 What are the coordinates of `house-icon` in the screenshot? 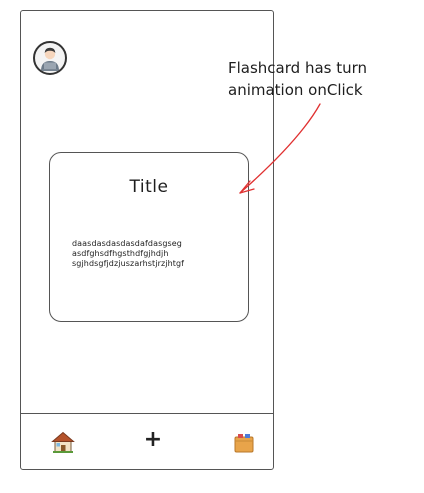 It's located at (63, 442).